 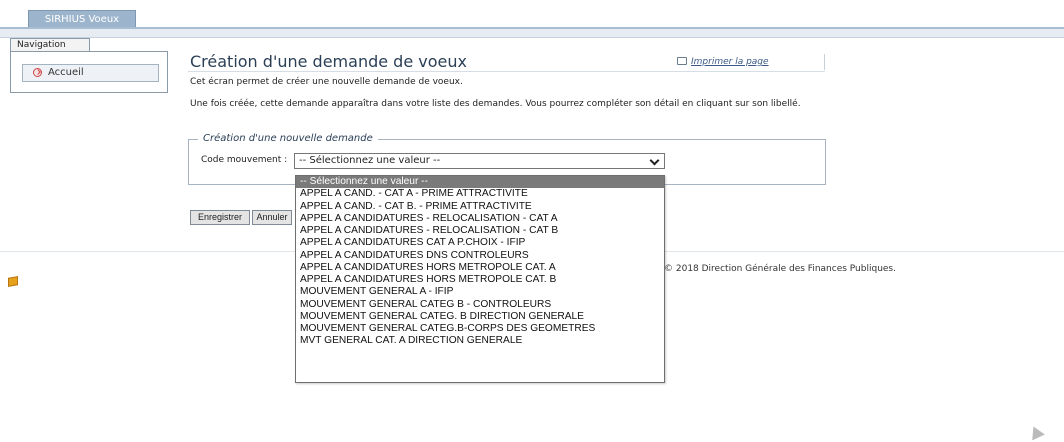 What do you see at coordinates (824, 62) in the screenshot?
I see `print-separator` at bounding box center [824, 62].